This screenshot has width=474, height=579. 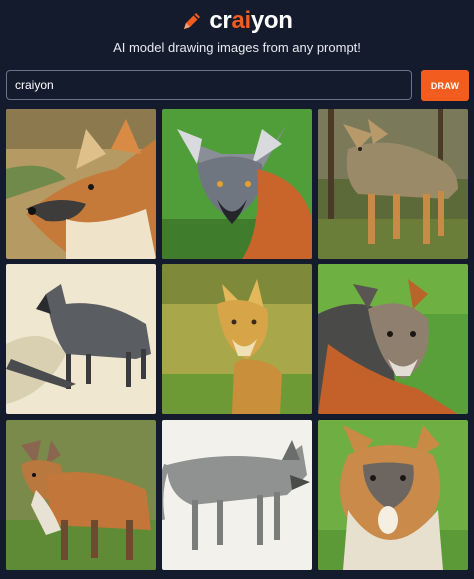 I want to click on pencil-icon, so click(x=192, y=21).